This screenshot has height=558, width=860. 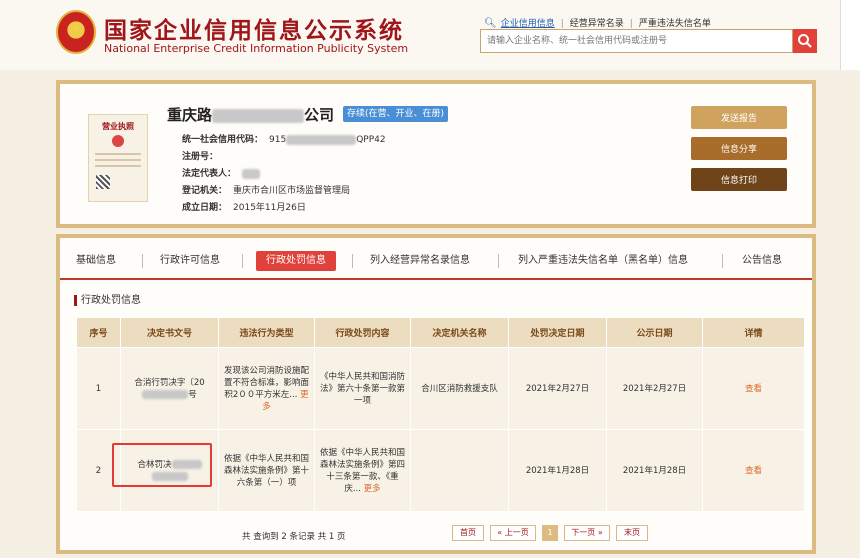 I want to click on tab-abnormal-list: 列入经营异常名录信息, so click(x=420, y=261).